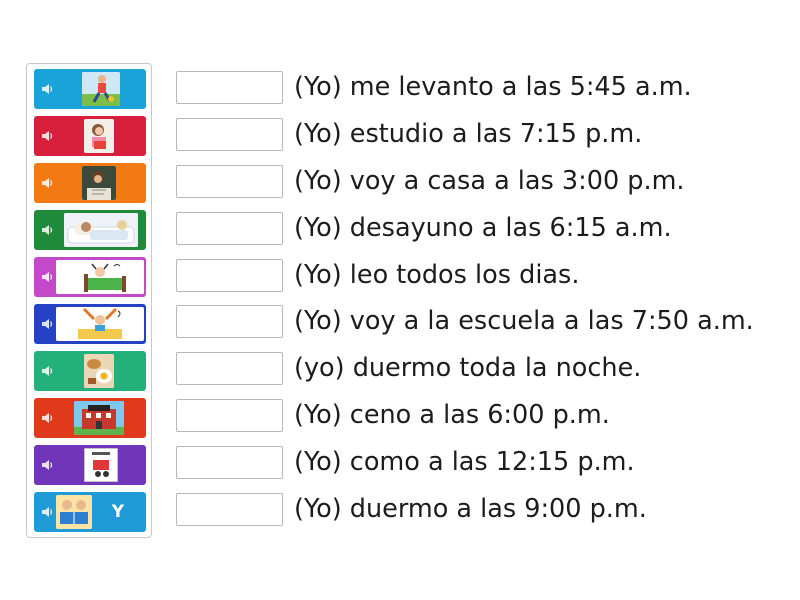 This screenshot has width=800, height=600. Describe the element at coordinates (468, 368) in the screenshot. I see `sentence-7: (yo) duermo toda la noche.` at that location.